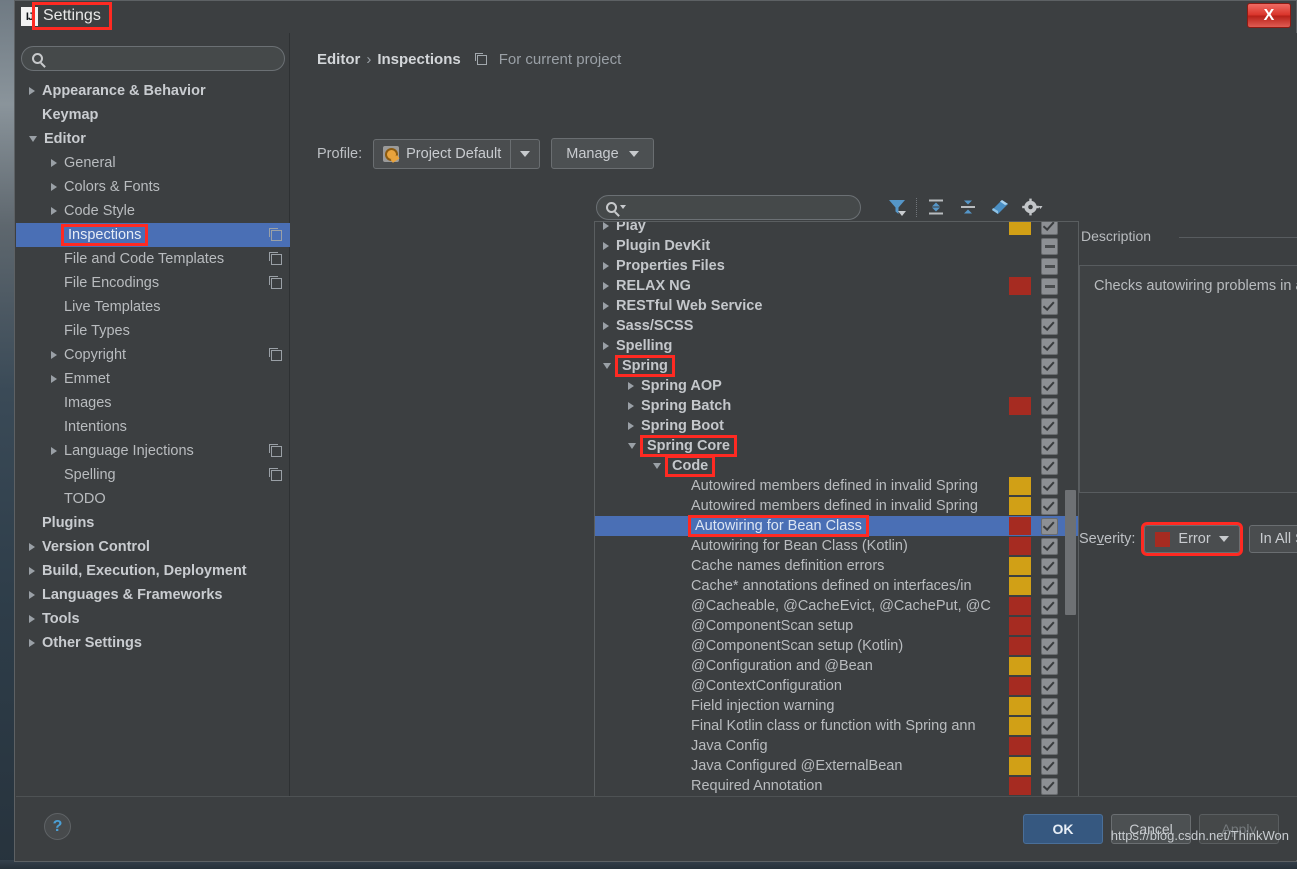 Image resolution: width=1297 pixels, height=869 pixels. Describe the element at coordinates (936, 207) in the screenshot. I see `expand-all-icon` at that location.